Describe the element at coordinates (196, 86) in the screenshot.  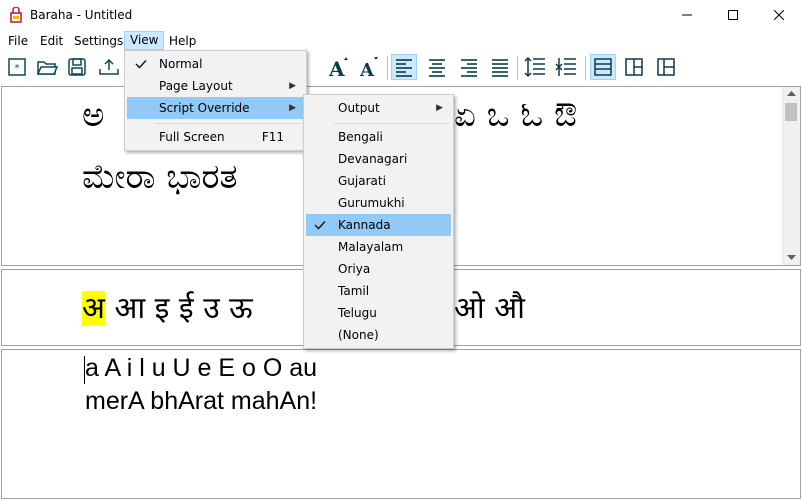
I see `menu-item-page-layout-label: Page Layout` at that location.